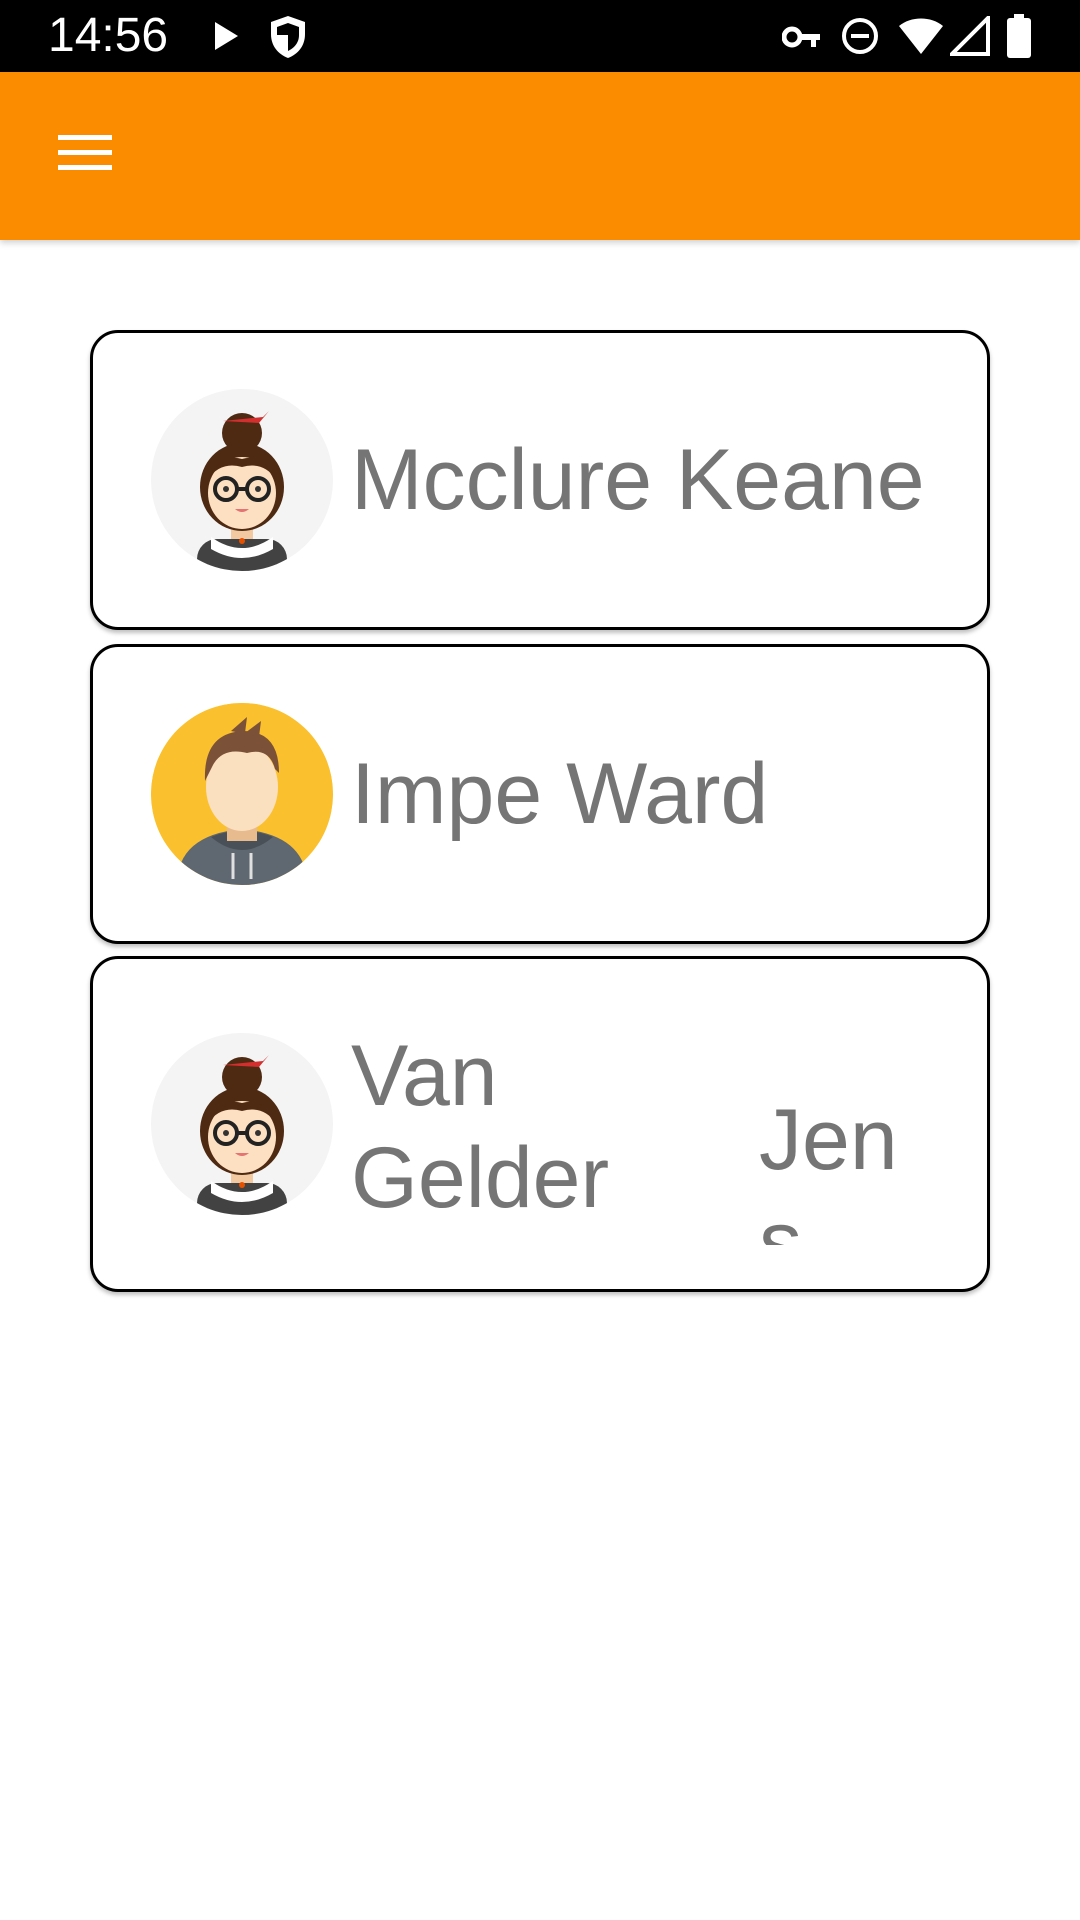 The width and height of the screenshot is (1080, 1920). I want to click on menu-button, so click(85, 153).